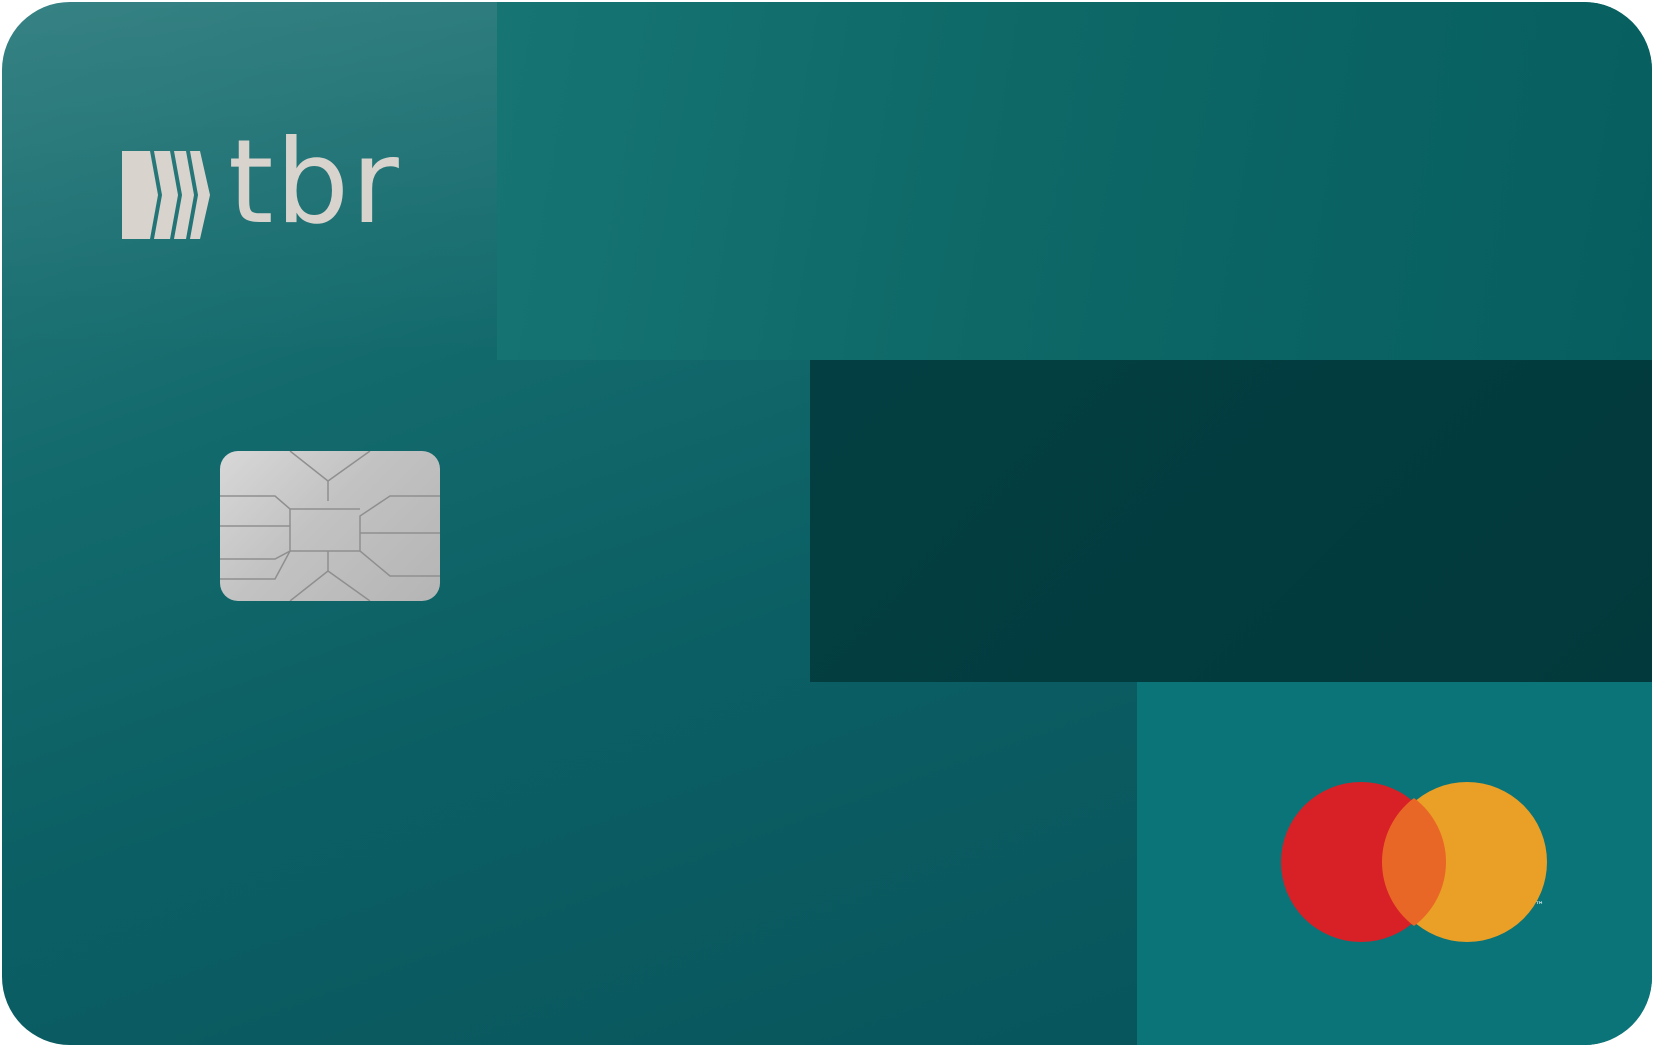 The image size is (1655, 1049). Describe the element at coordinates (314, 182) in the screenshot. I see `brand-name: tbr` at that location.